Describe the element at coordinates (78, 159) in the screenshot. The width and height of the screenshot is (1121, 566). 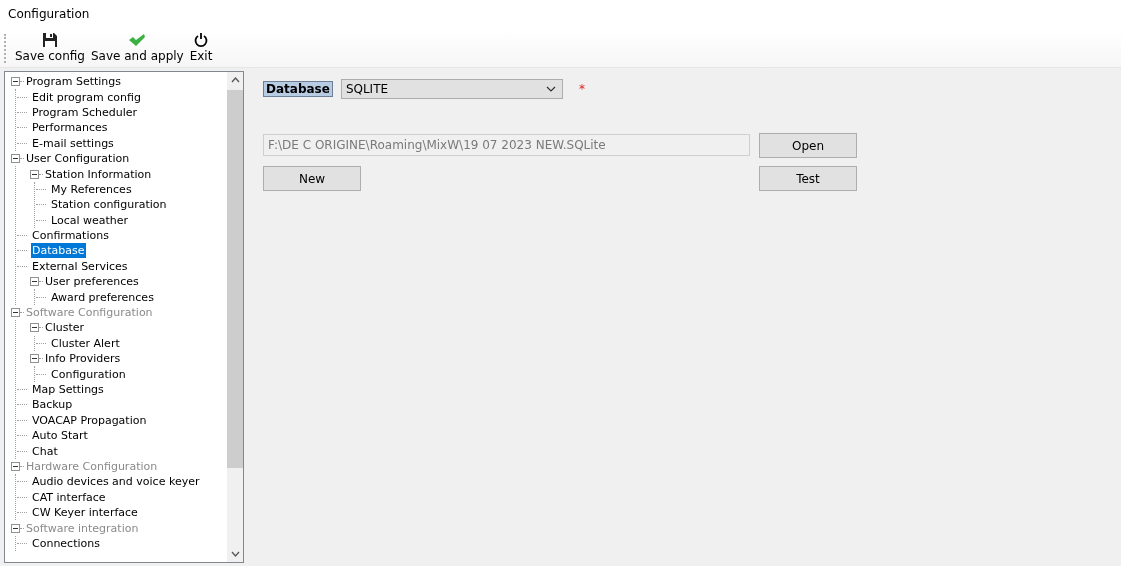
I see `tree-item: User Configuration` at that location.